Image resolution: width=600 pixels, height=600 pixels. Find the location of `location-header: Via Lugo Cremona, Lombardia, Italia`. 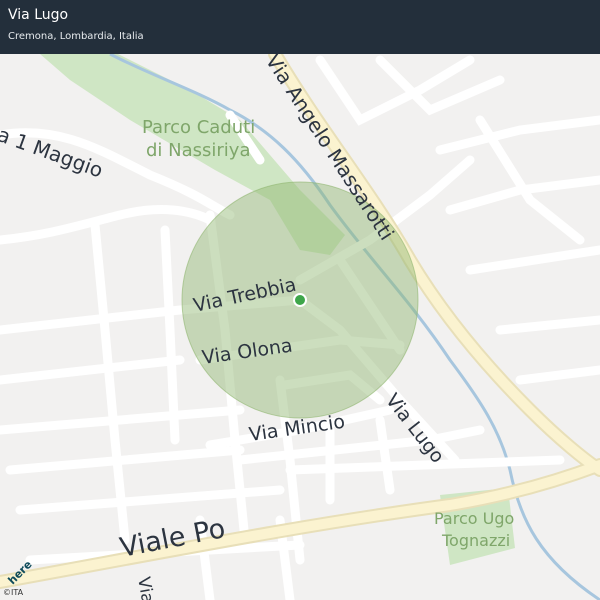

location-header: Via Lugo Cremona, Lombardia, Italia is located at coordinates (300, 27).